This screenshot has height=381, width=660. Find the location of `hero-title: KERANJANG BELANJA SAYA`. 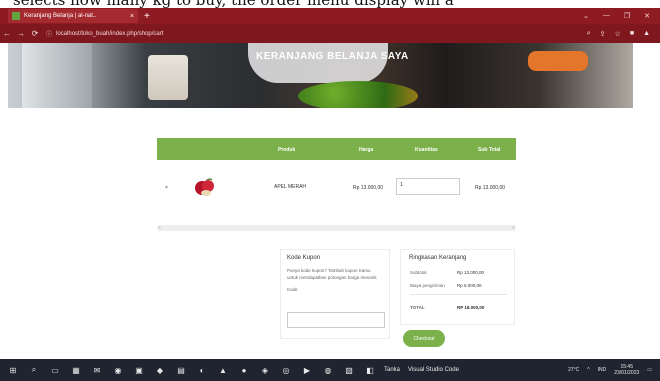

hero-title: KERANJANG BELANJA SAYA is located at coordinates (332, 56).